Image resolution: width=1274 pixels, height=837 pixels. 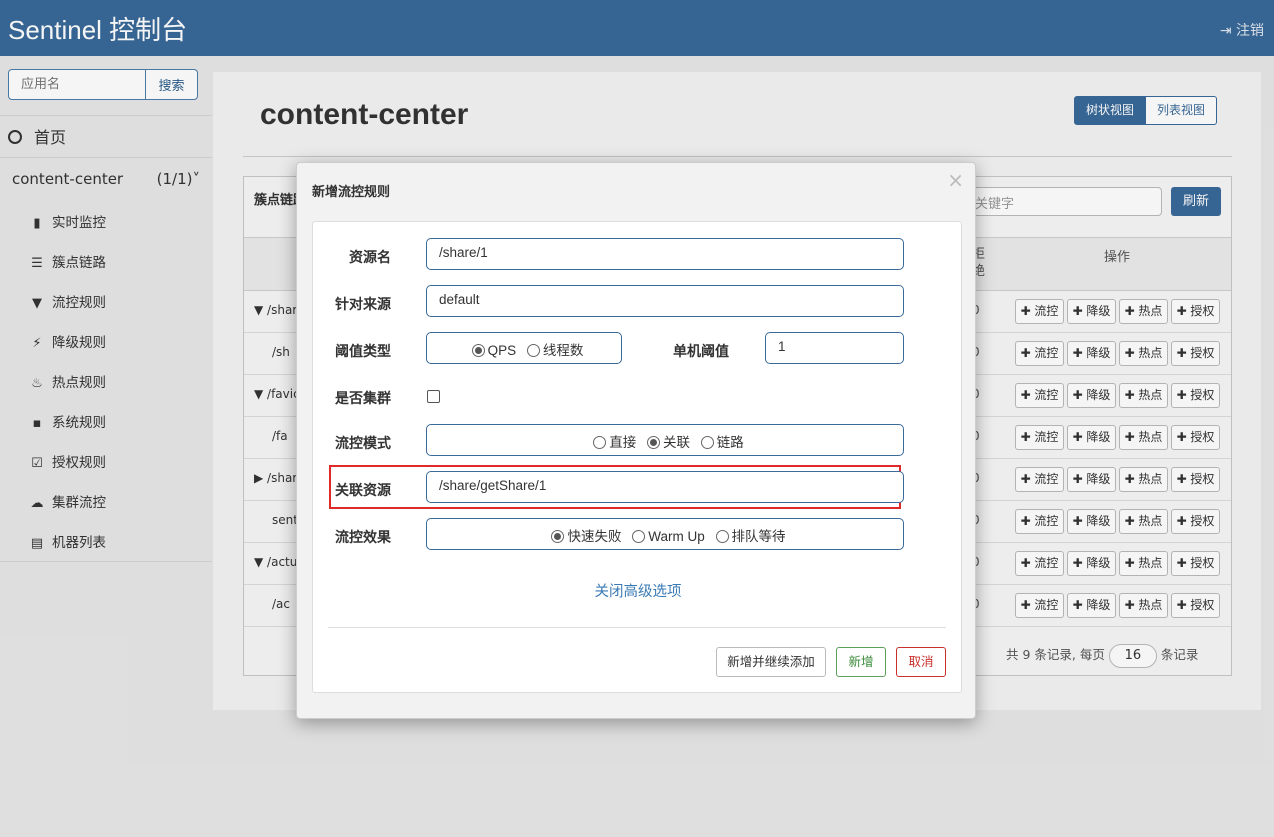 What do you see at coordinates (478, 350) in the screenshot?
I see `grade-qps-radio` at bounding box center [478, 350].